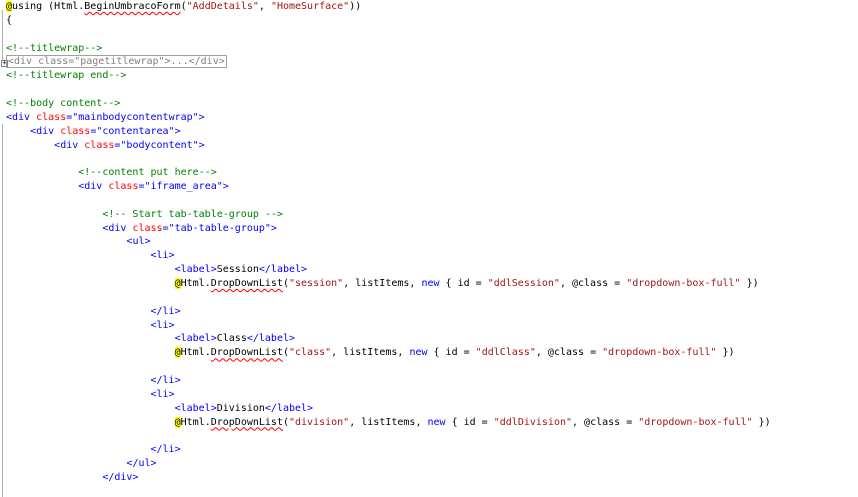 The width and height of the screenshot is (858, 497). What do you see at coordinates (355, 6) in the screenshot?
I see `code-token: ))` at bounding box center [355, 6].